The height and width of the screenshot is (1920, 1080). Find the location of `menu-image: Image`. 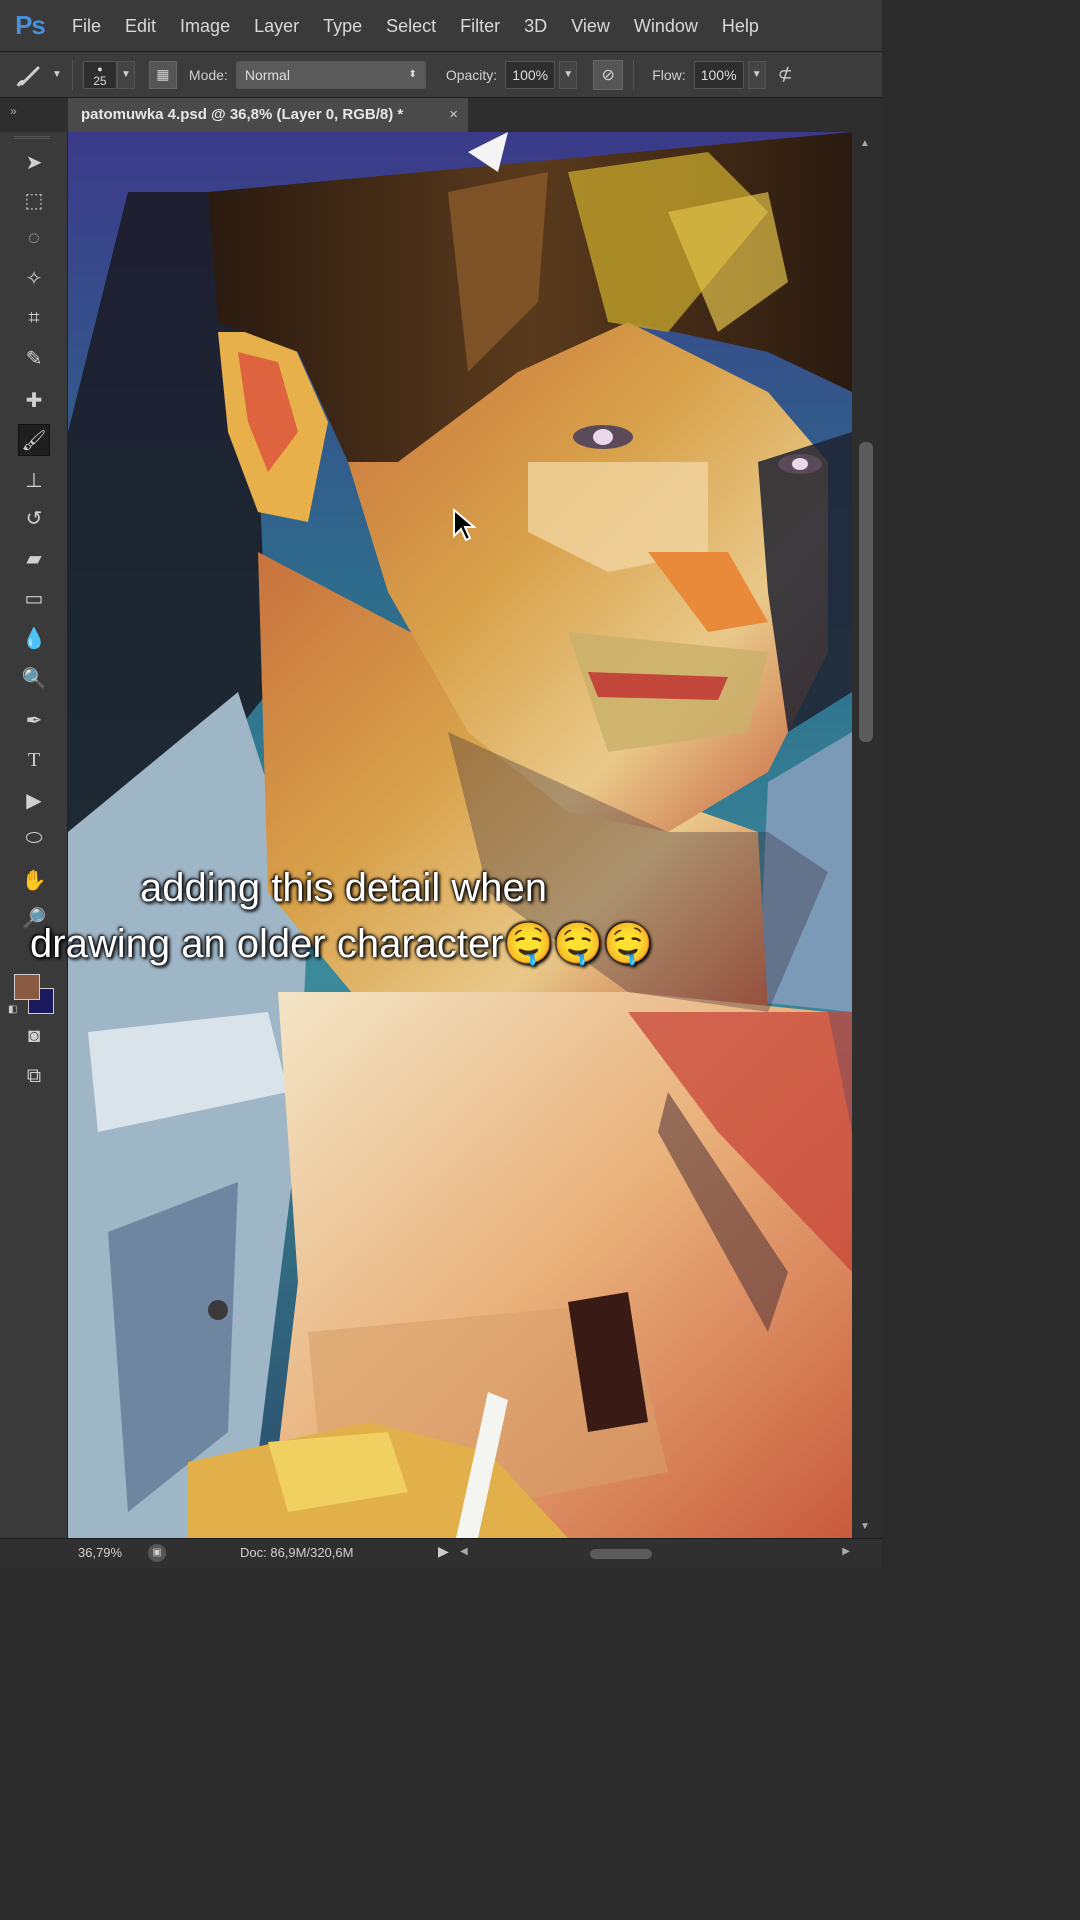

menu-image: Image is located at coordinates (205, 26).